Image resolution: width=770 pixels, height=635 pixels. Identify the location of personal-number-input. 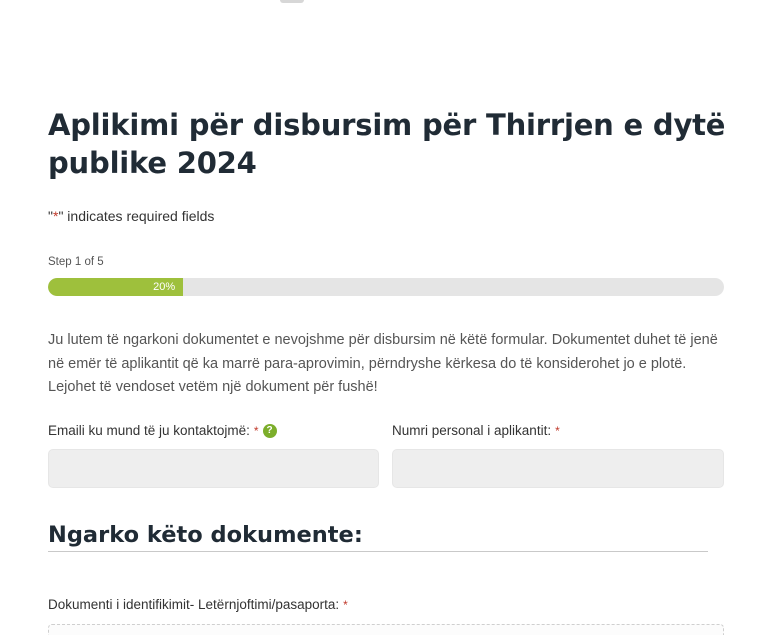
(558, 468).